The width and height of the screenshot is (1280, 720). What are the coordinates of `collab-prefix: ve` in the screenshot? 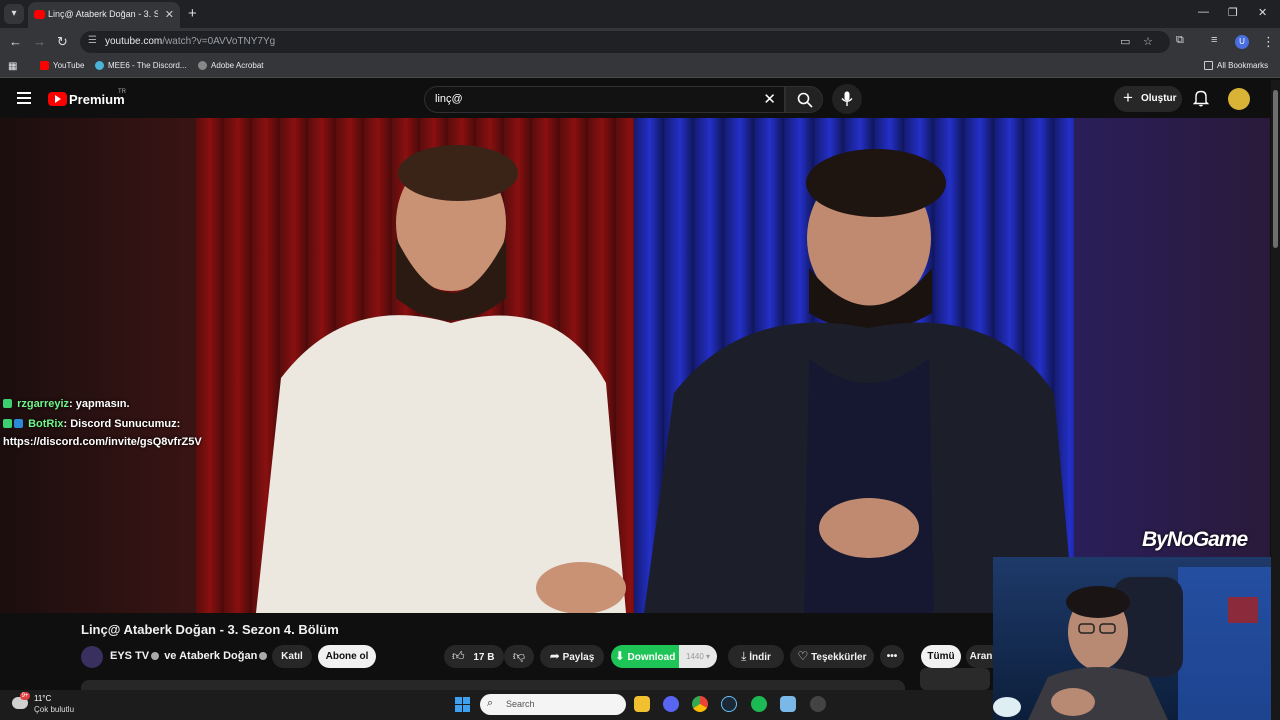 It's located at (170, 656).